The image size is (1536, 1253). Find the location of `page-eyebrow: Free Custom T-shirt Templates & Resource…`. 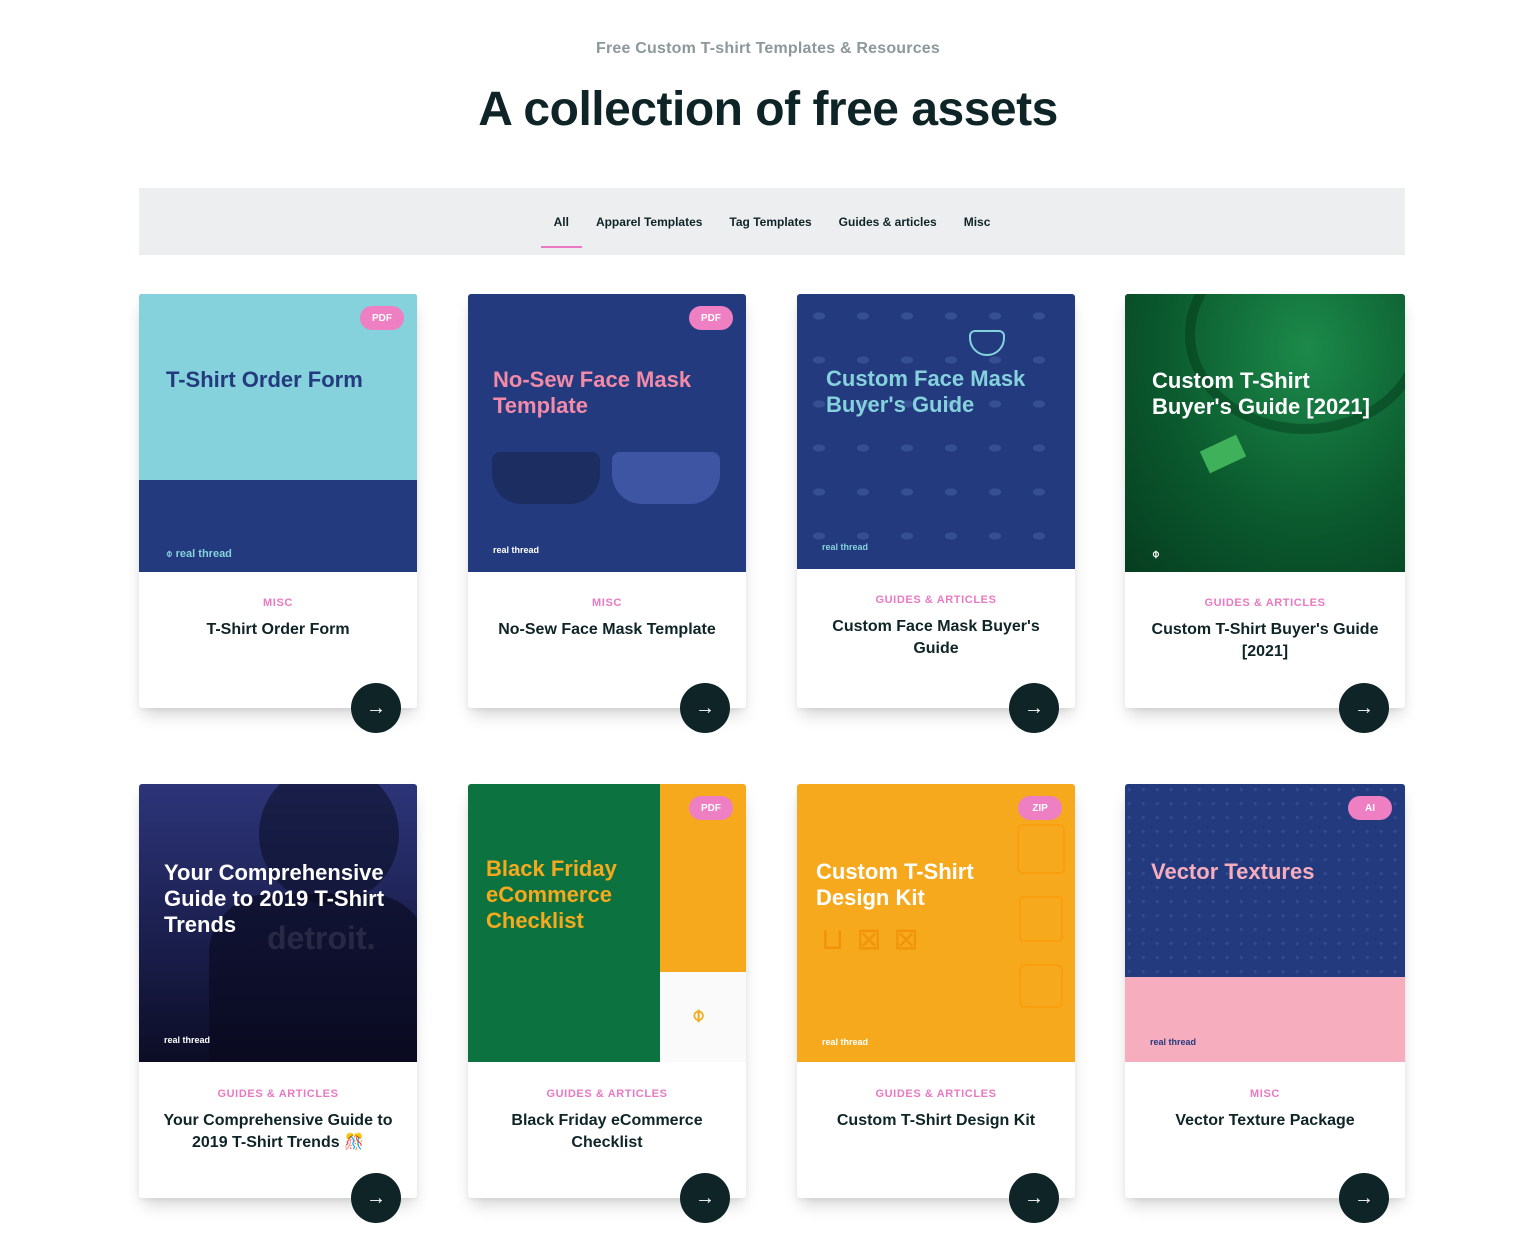

page-eyebrow: Free Custom T-shirt Templates & Resource… is located at coordinates (768, 48).